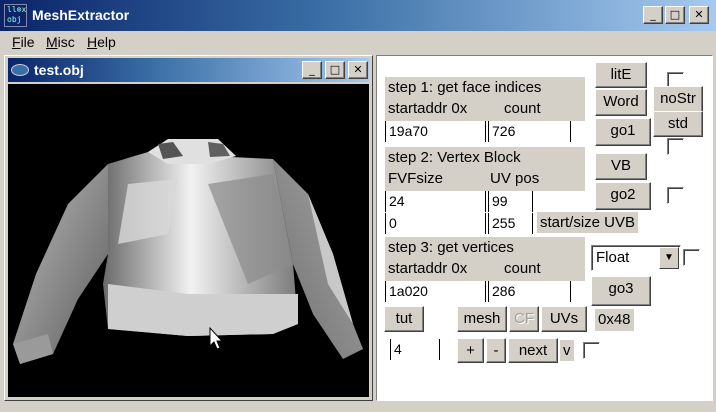 This screenshot has width=716, height=412. I want to click on menu-file: File, so click(23, 42).